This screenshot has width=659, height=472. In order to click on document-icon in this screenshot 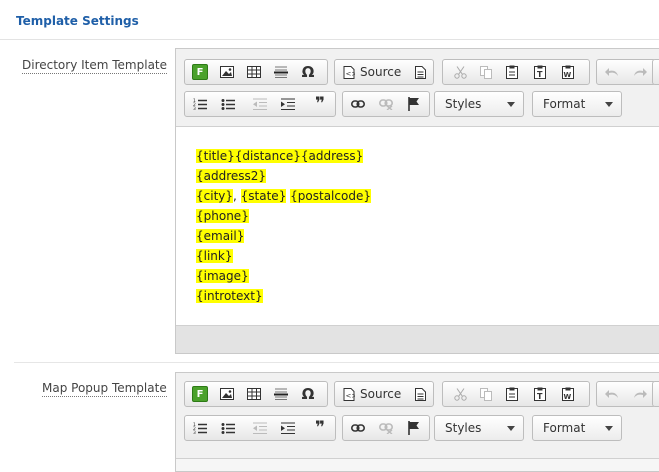, I will do `click(420, 72)`.